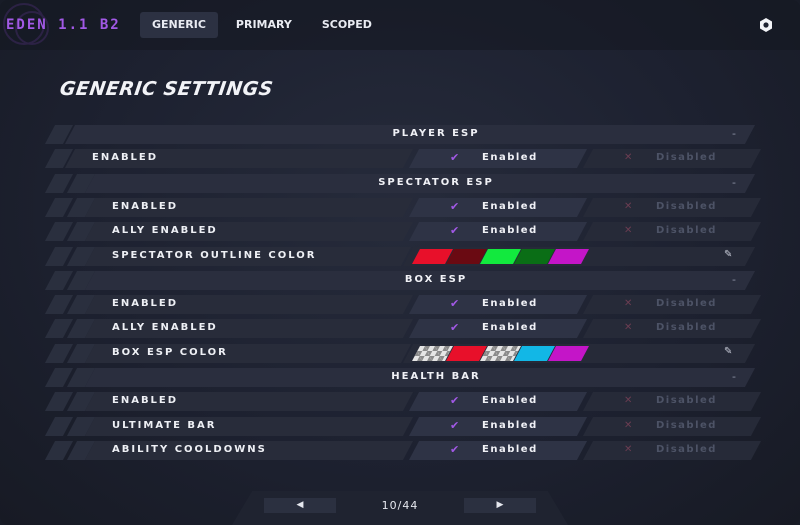 The image size is (800, 525). Describe the element at coordinates (400, 280) in the screenshot. I see `section-header: BOX ESP -` at that location.